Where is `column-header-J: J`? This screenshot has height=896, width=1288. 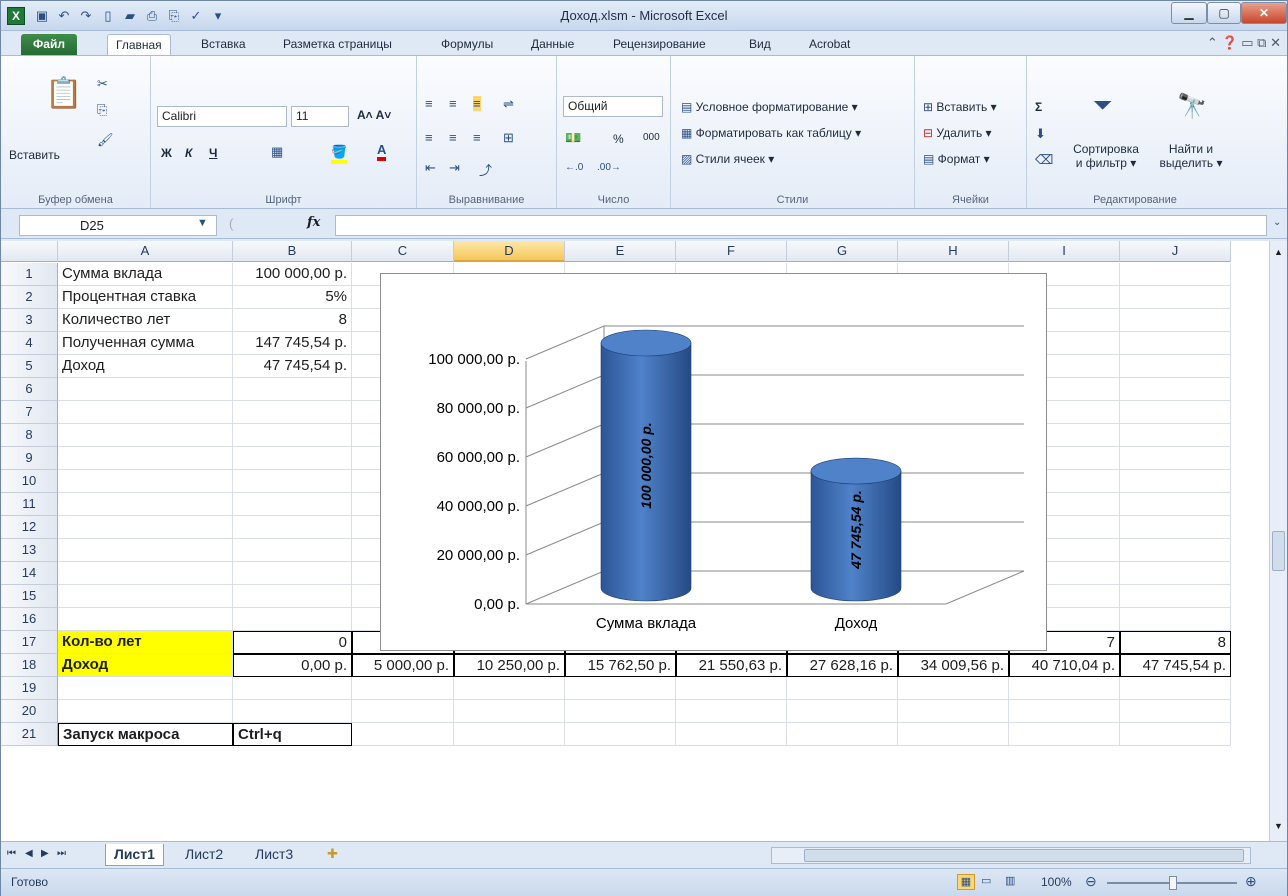 column-header-J: J is located at coordinates (1175, 251).